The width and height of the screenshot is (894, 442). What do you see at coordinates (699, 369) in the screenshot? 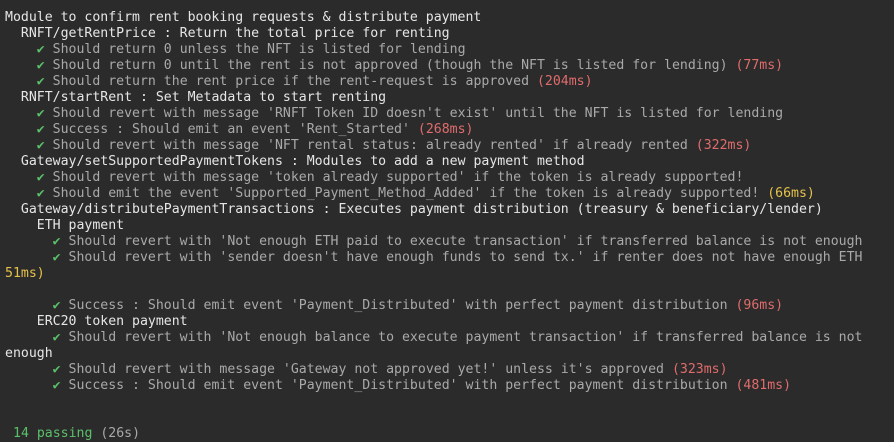
I see `test-duration: (323ms)` at bounding box center [699, 369].